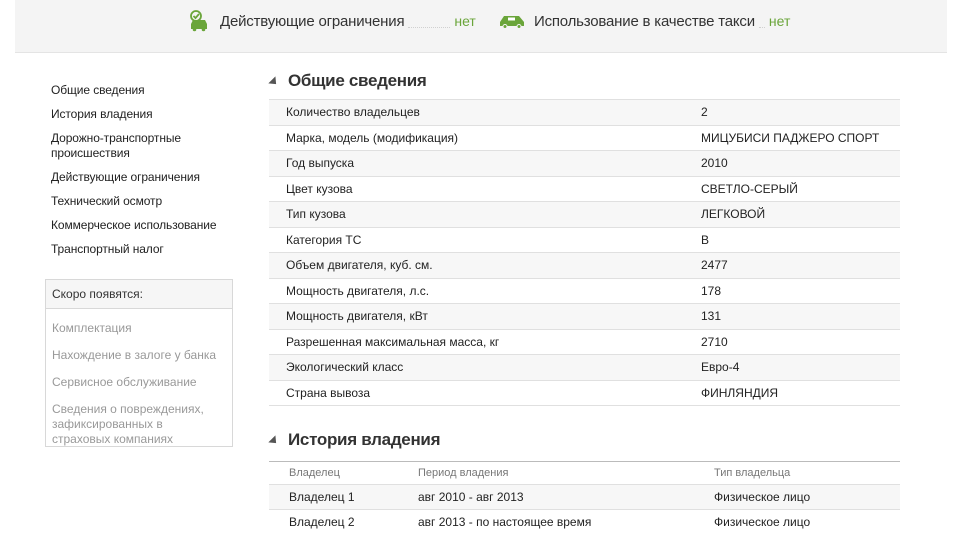 This screenshot has height=538, width=960. What do you see at coordinates (584, 265) in the screenshot?
I see `table-row: Объем двигателя, куб. см. 2477` at bounding box center [584, 265].